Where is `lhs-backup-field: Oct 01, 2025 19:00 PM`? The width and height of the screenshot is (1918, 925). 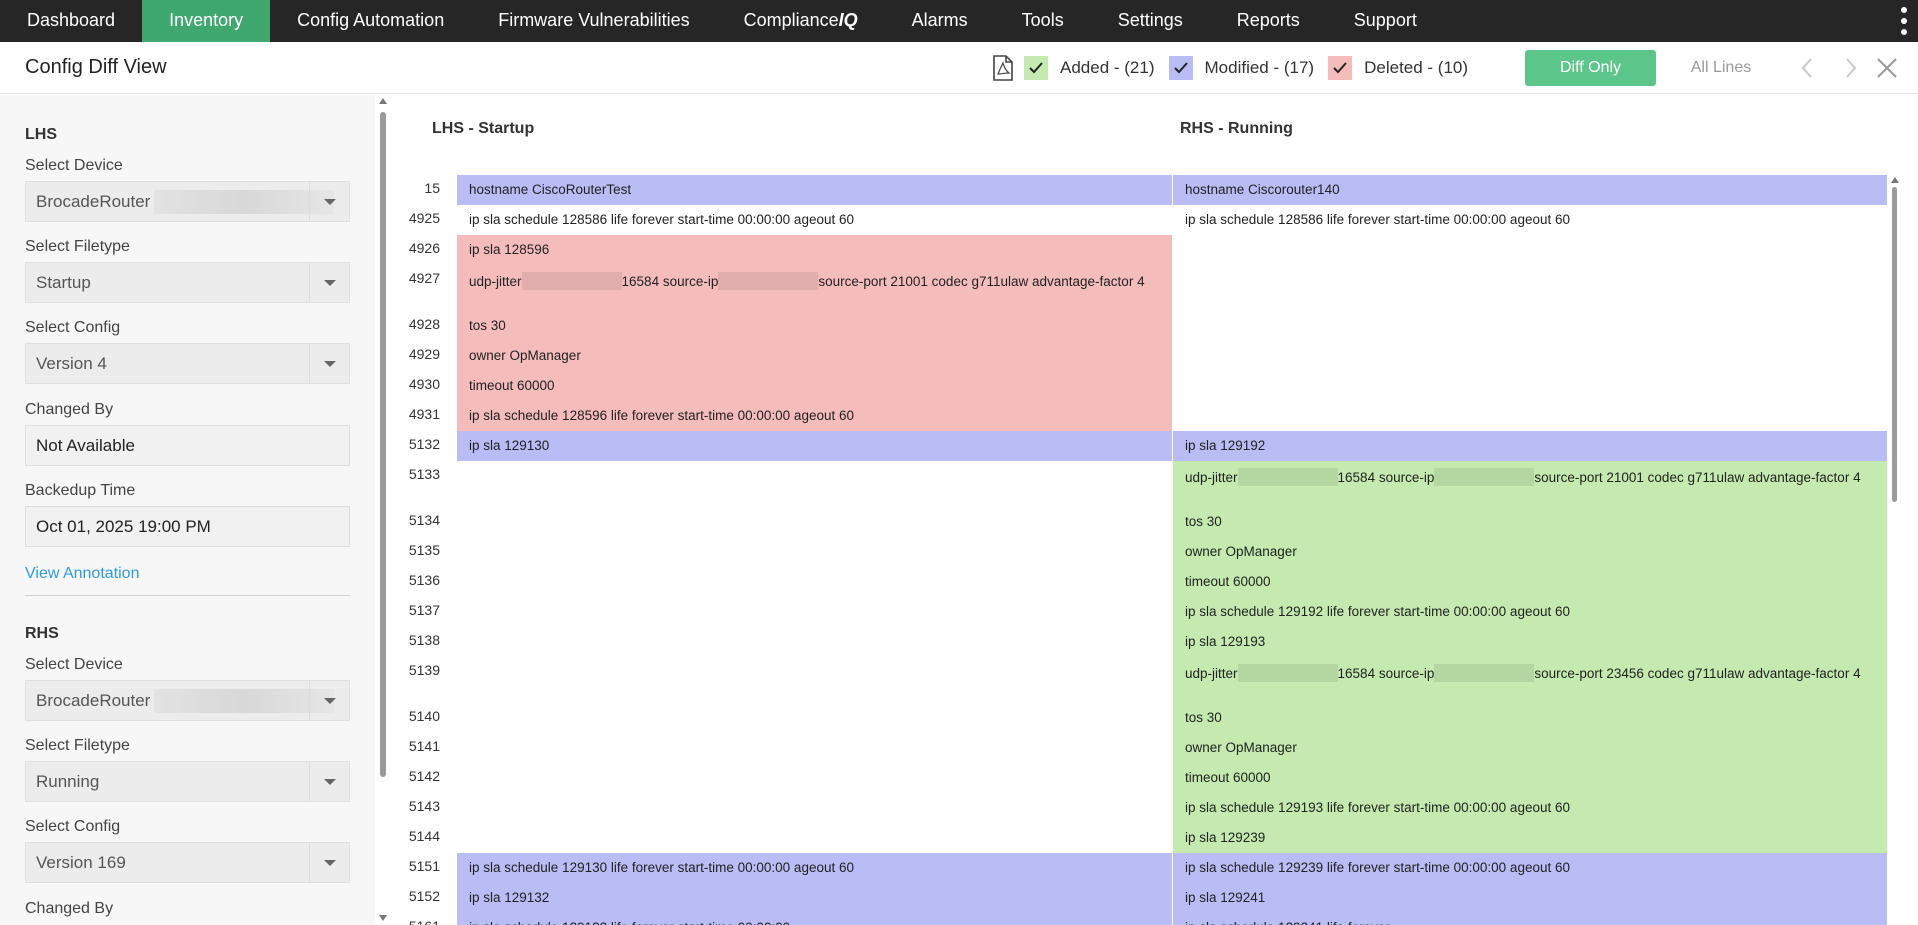 lhs-backup-field: Oct 01, 2025 19:00 PM is located at coordinates (187, 526).